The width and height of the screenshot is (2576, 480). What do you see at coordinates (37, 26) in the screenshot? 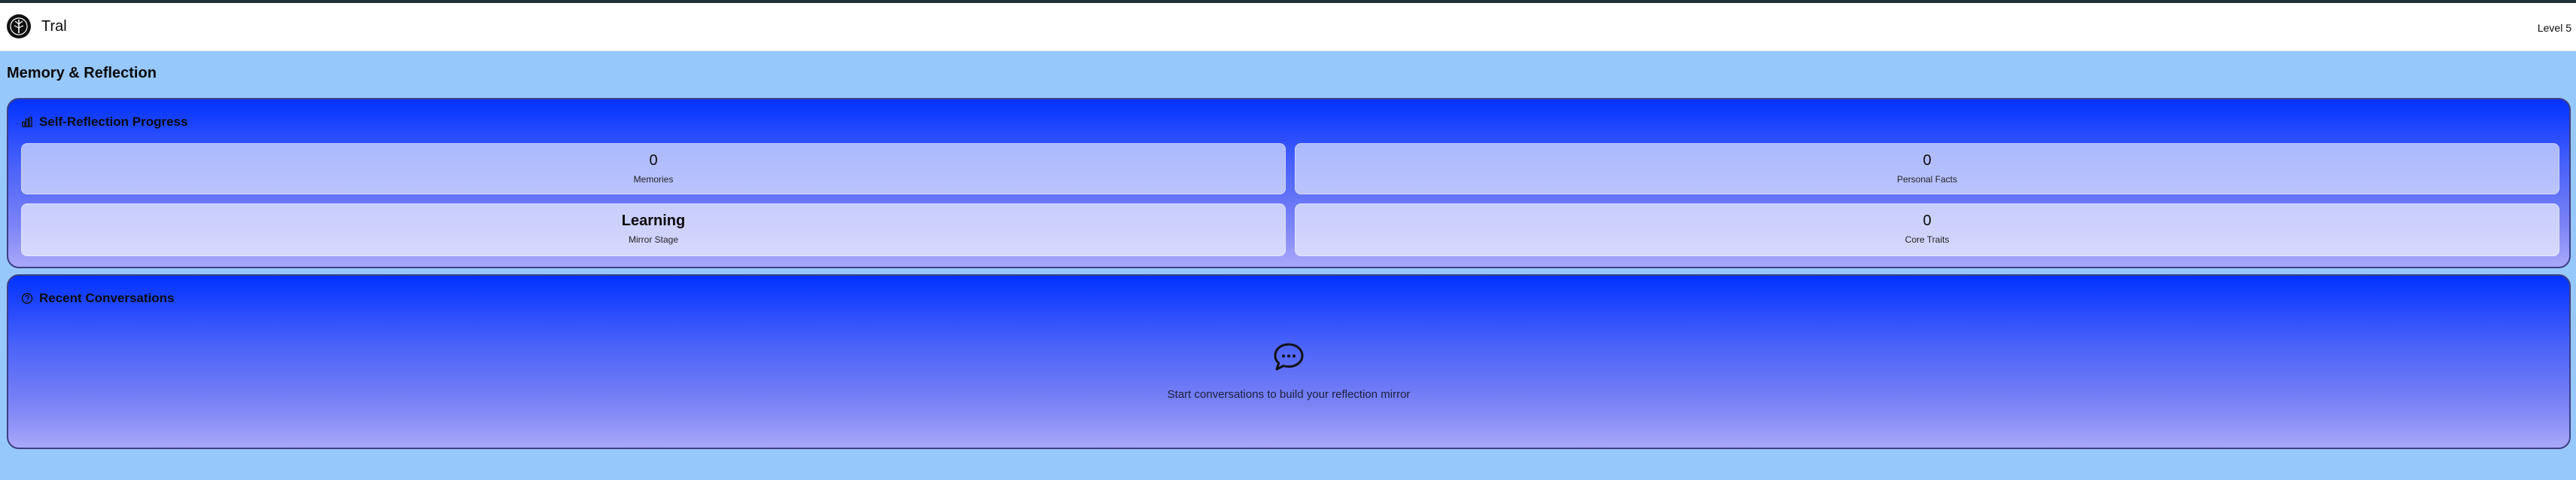
I see `brand: Tral` at bounding box center [37, 26].